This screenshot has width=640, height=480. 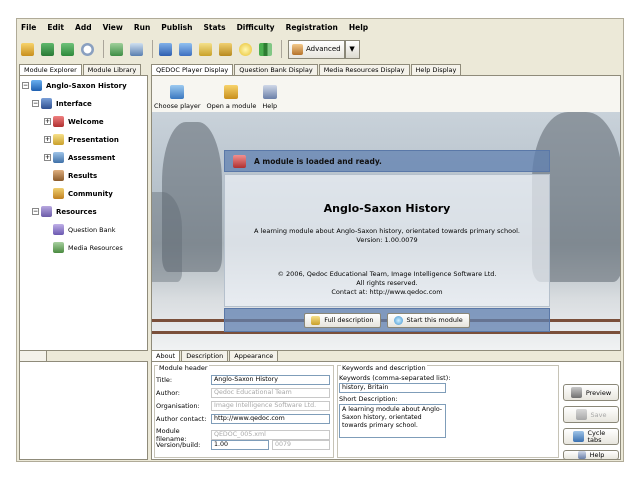 I want to click on organisation-field: Image Intelligence Software Ltd., so click(x=270, y=406).